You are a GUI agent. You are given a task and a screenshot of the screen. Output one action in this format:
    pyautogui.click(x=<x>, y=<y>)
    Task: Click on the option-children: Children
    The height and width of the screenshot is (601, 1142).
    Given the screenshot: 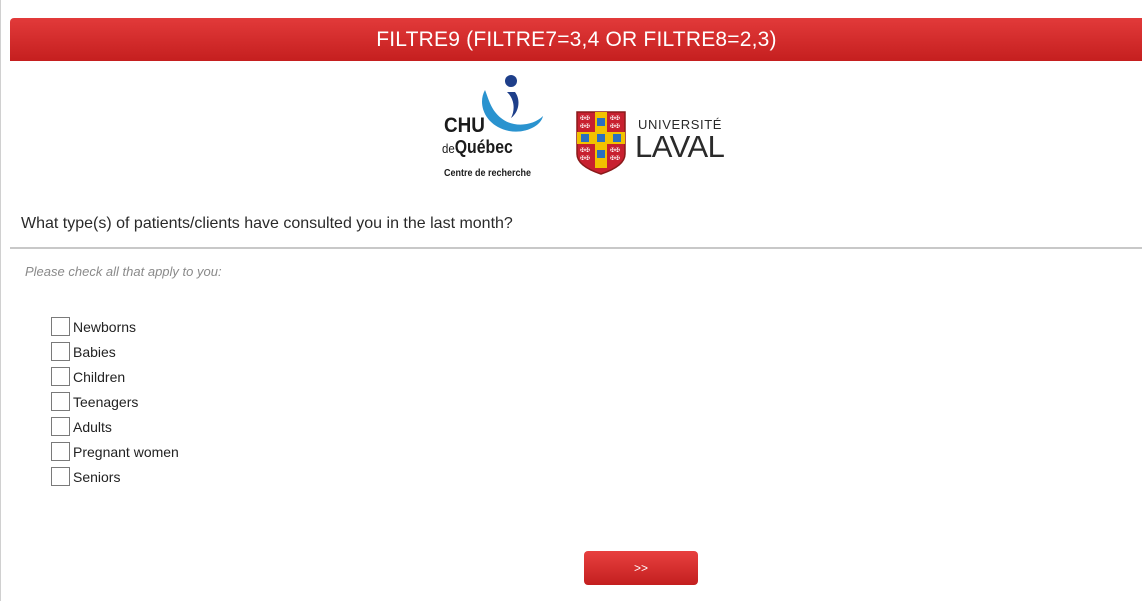 What is the action you would take?
    pyautogui.click(x=115, y=376)
    